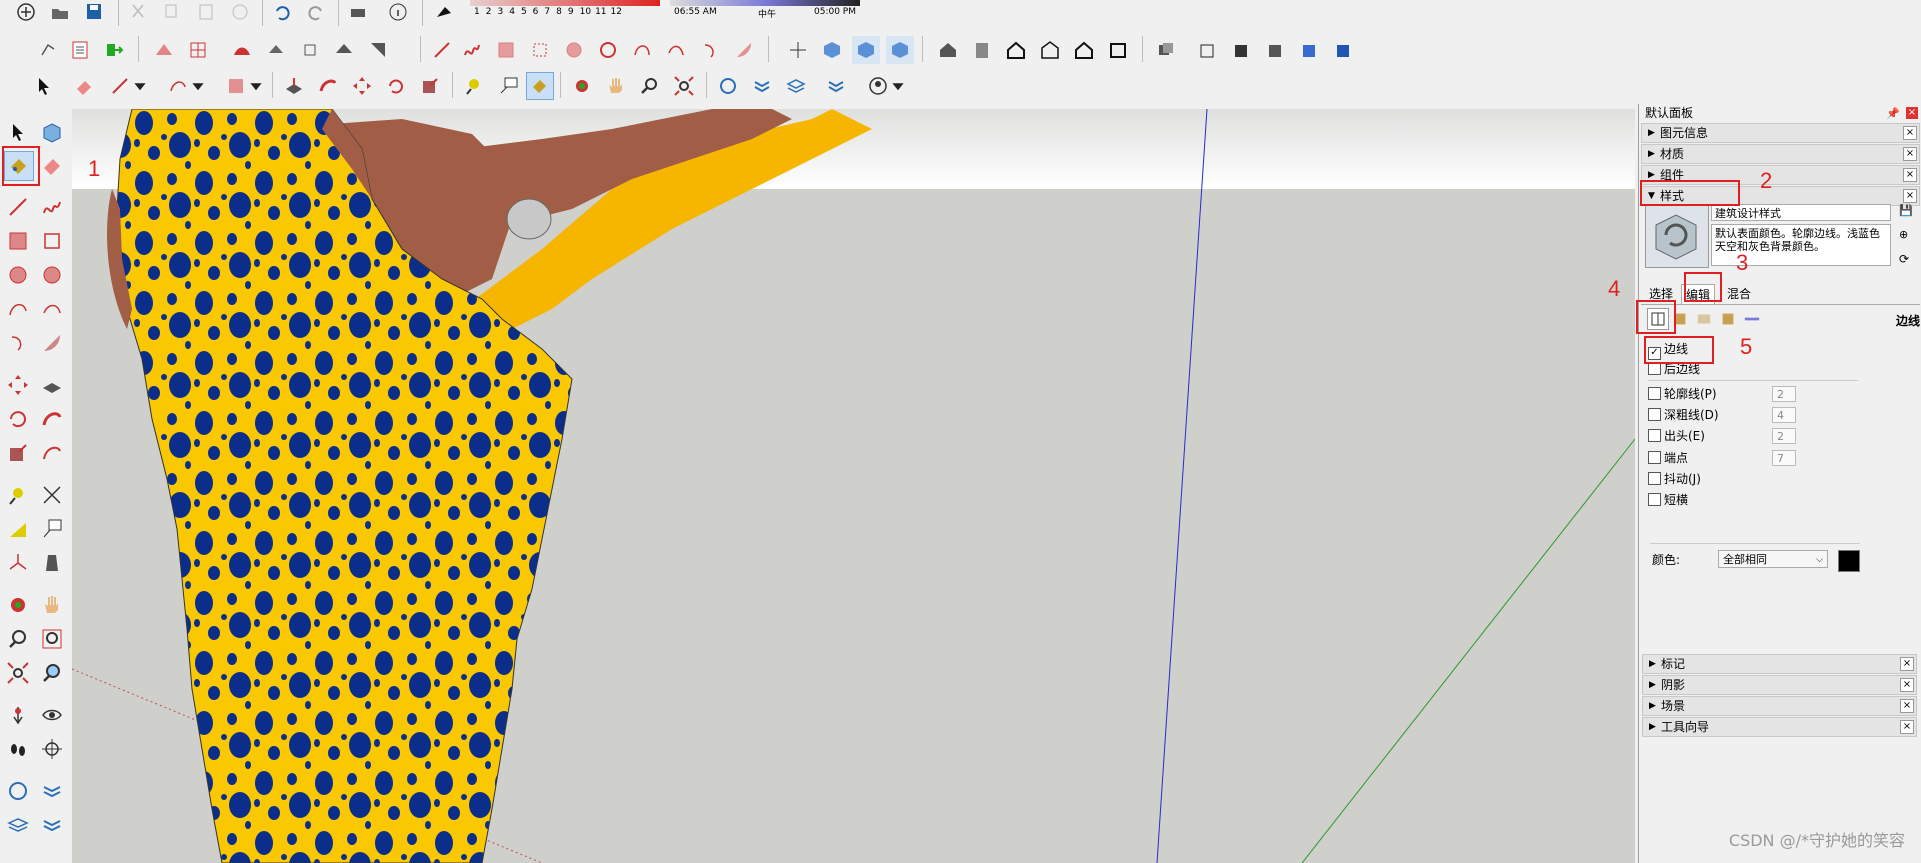  What do you see at coordinates (120, 86) in the screenshot?
I see `pencil-tool-icon` at bounding box center [120, 86].